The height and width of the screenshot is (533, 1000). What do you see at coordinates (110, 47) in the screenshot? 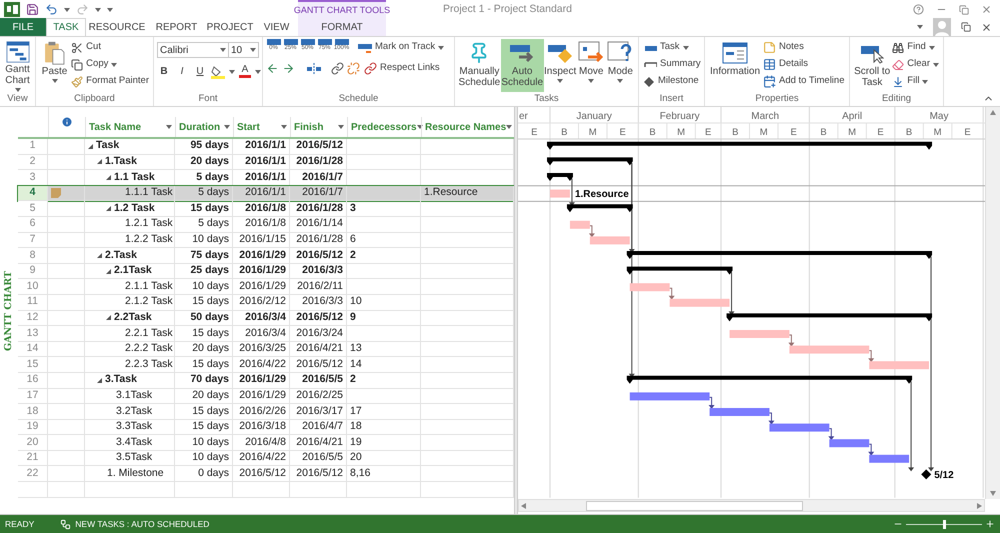
I see `cut-button: Cut` at bounding box center [110, 47].